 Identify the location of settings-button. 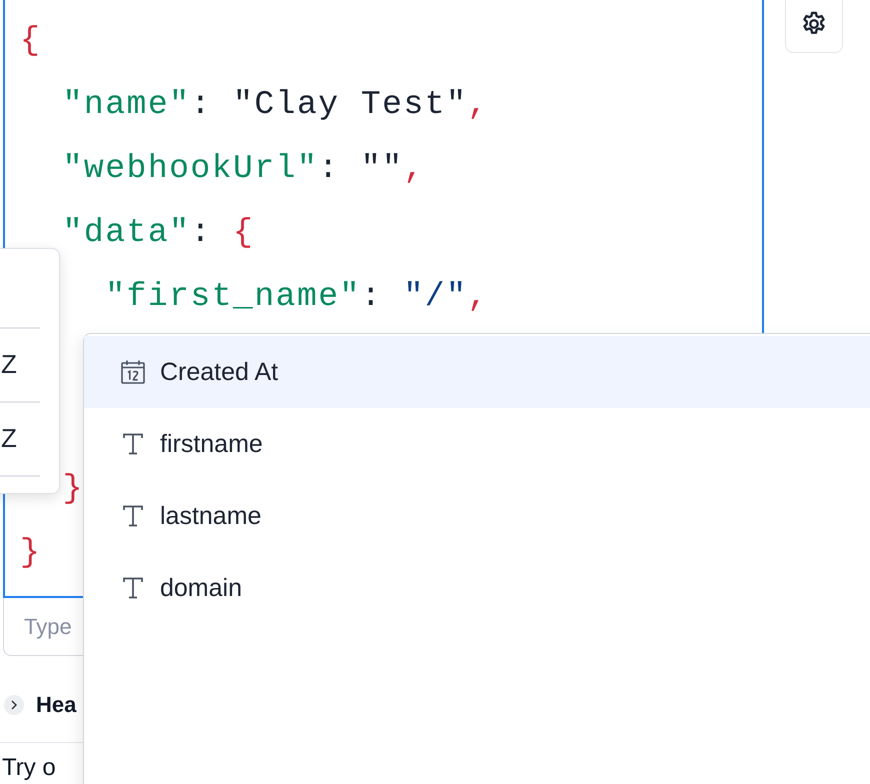
(814, 26).